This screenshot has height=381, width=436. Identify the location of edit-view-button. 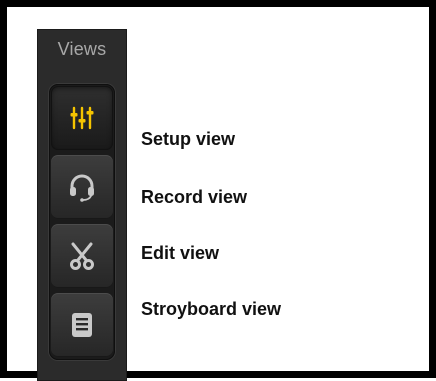
(82, 256).